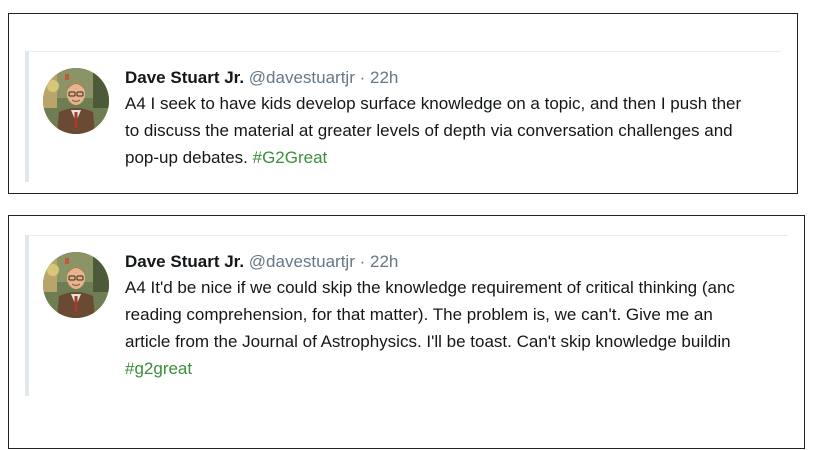 The width and height of the screenshot is (814, 450). Describe the element at coordinates (456, 368) in the screenshot. I see `hashtag-link: #g2great` at that location.